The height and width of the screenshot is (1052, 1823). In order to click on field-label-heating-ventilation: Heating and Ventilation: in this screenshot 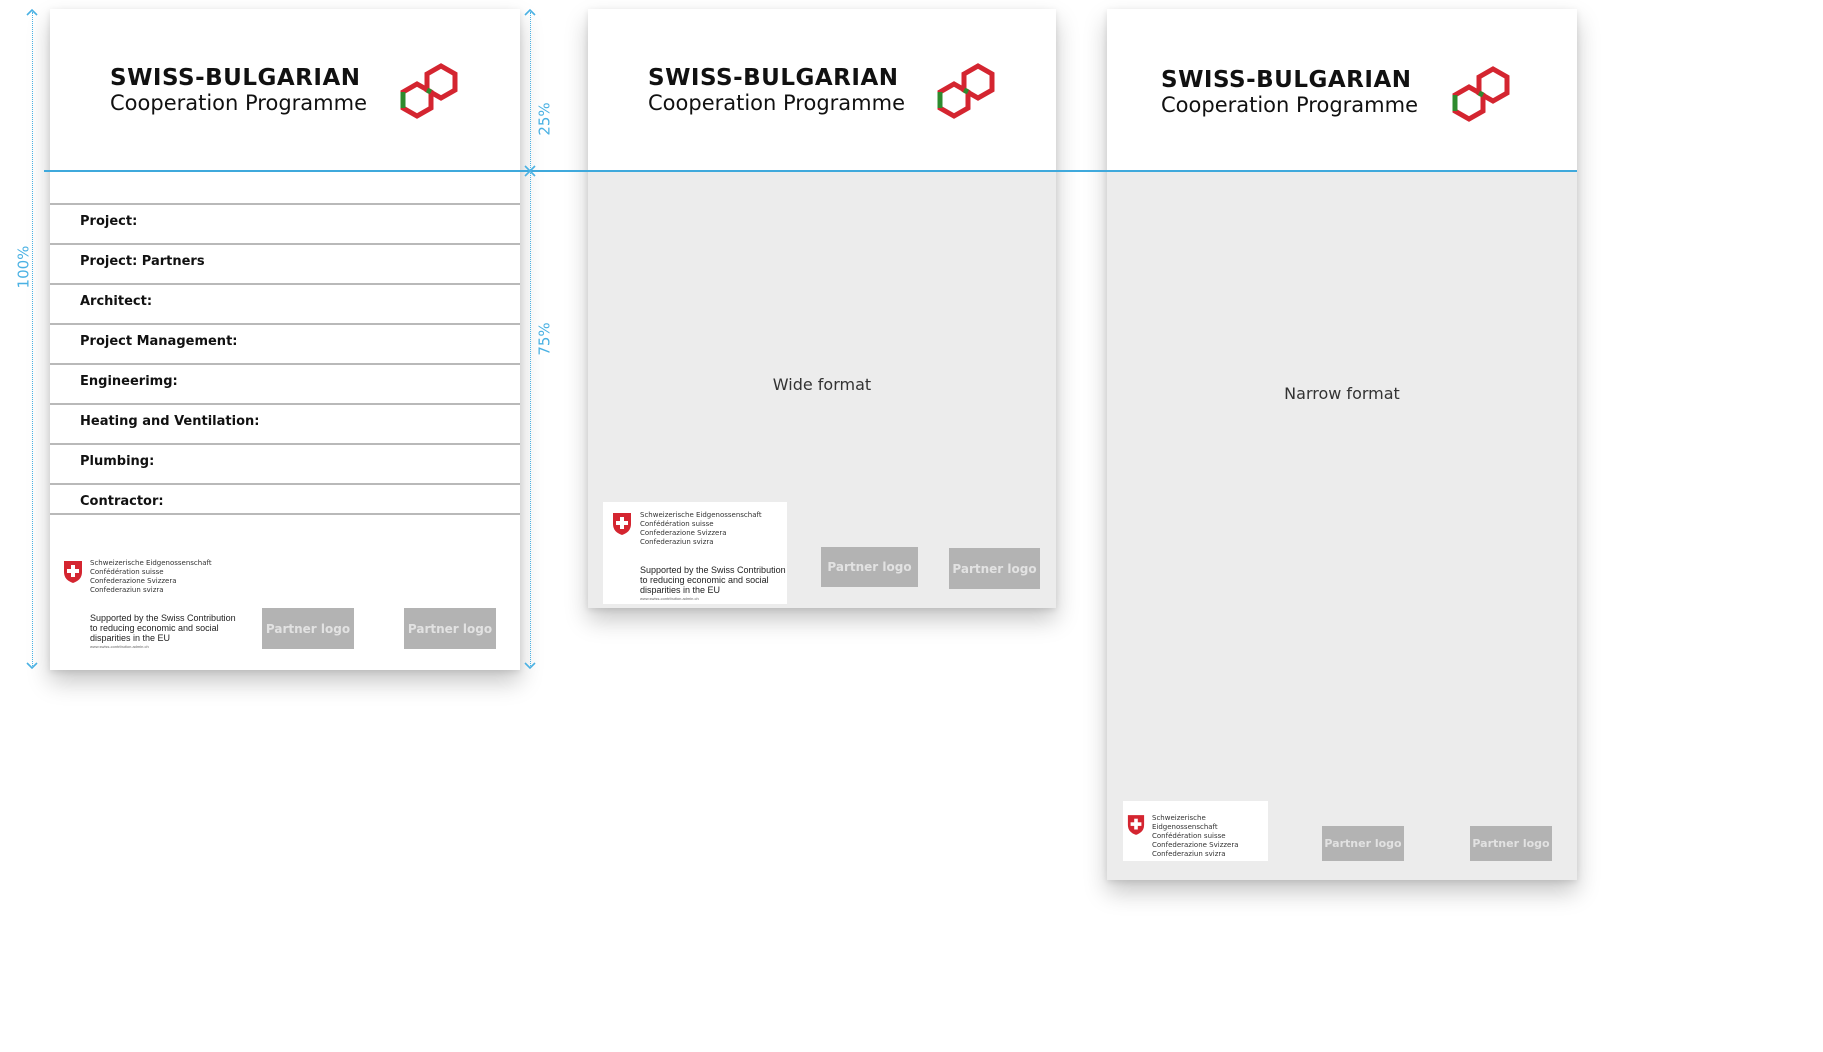, I will do `click(170, 421)`.